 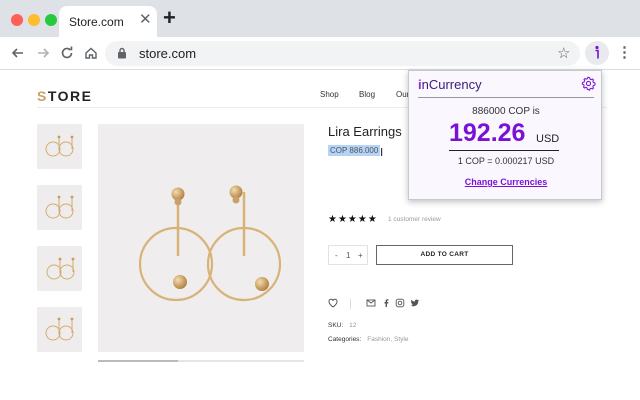 What do you see at coordinates (548, 139) in the screenshot?
I see `target-currency: USD` at bounding box center [548, 139].